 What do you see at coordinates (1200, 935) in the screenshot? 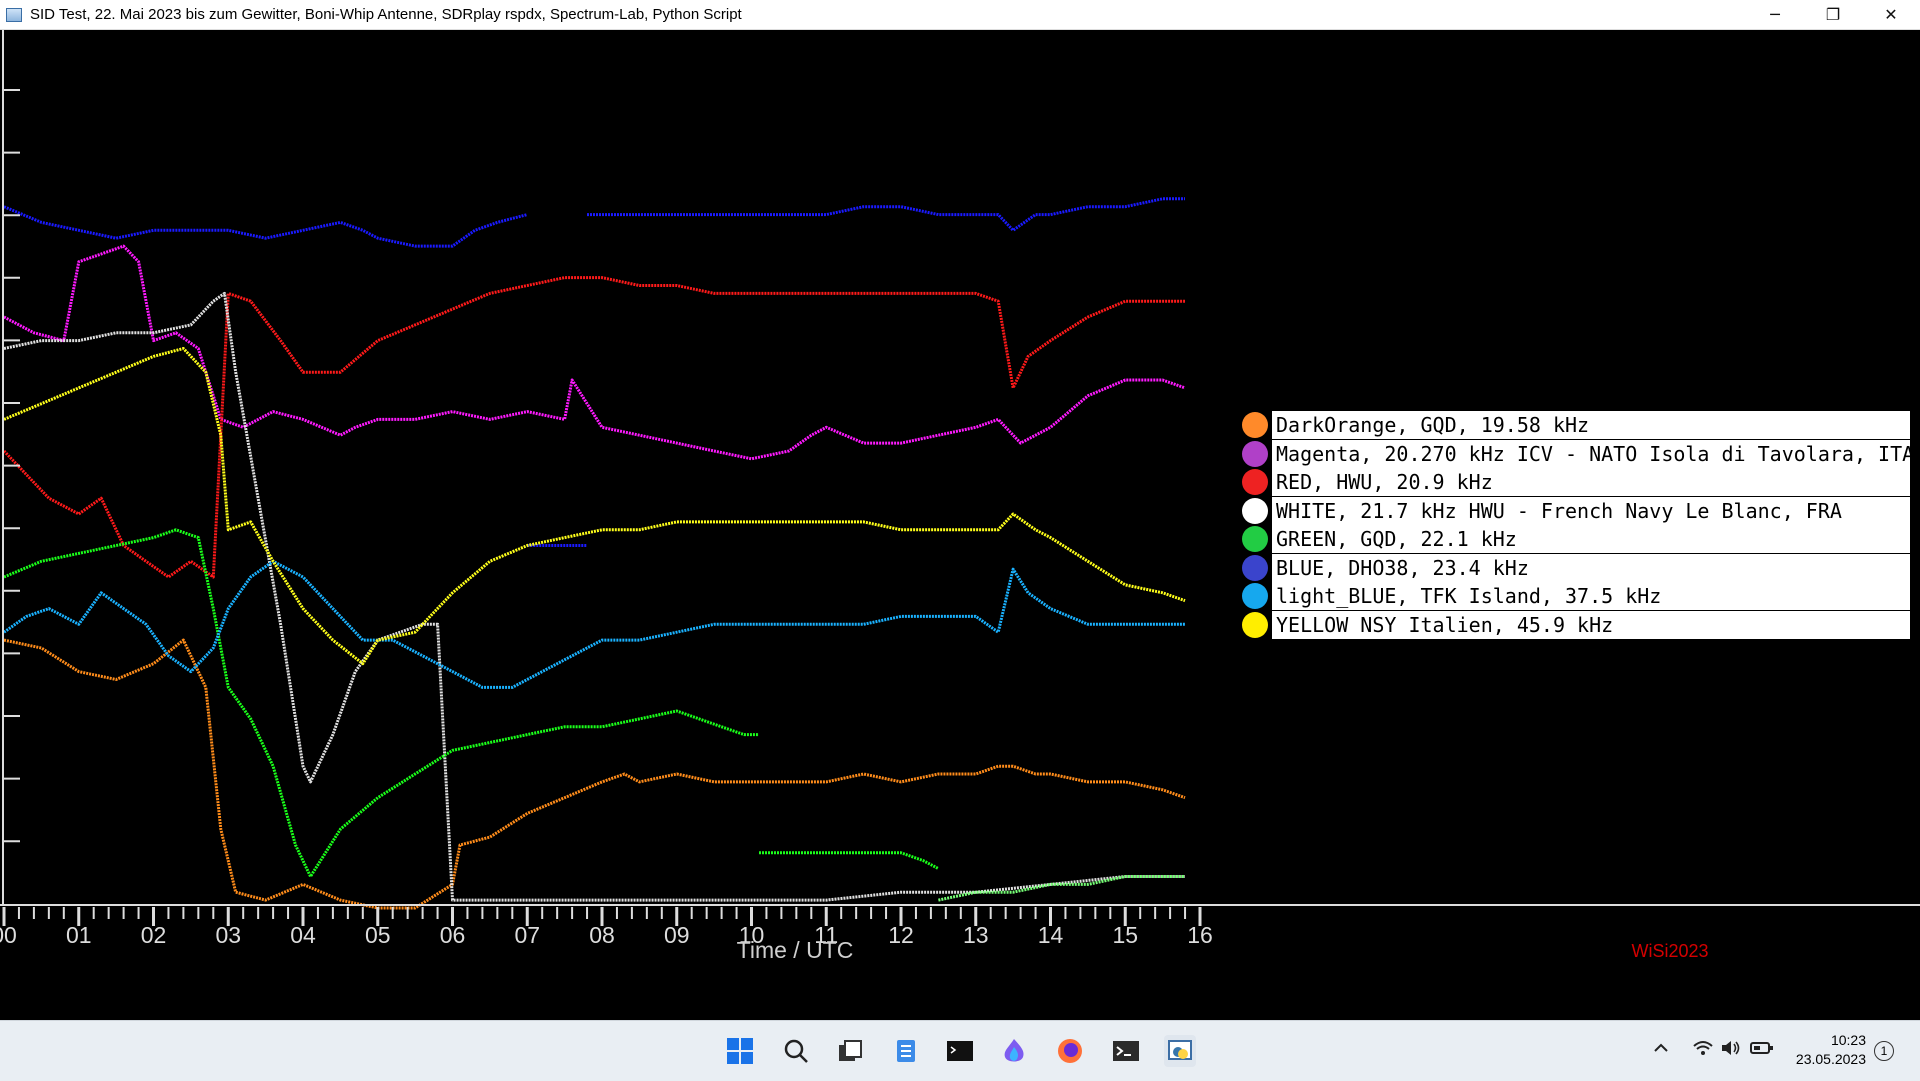
I see `x-tick-label-16: 16` at bounding box center [1200, 935].